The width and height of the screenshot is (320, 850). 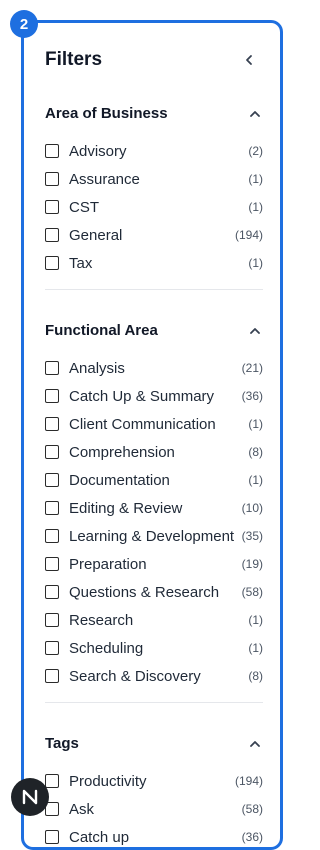 I want to click on filter-option: Documentation (1), so click(x=154, y=480).